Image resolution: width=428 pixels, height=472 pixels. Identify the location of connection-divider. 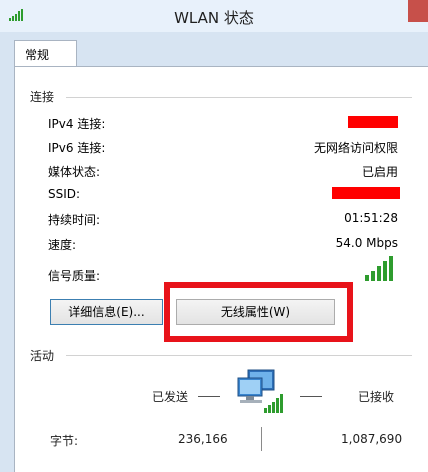
(239, 97).